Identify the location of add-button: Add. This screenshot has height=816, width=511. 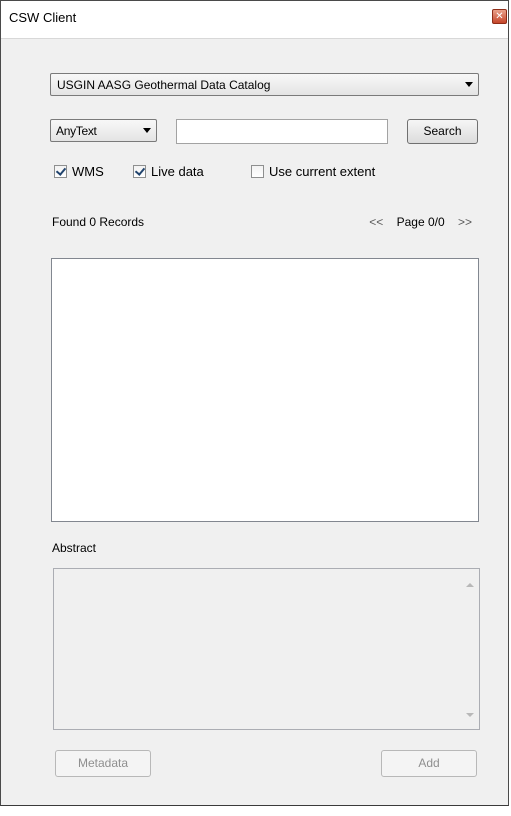
(429, 763).